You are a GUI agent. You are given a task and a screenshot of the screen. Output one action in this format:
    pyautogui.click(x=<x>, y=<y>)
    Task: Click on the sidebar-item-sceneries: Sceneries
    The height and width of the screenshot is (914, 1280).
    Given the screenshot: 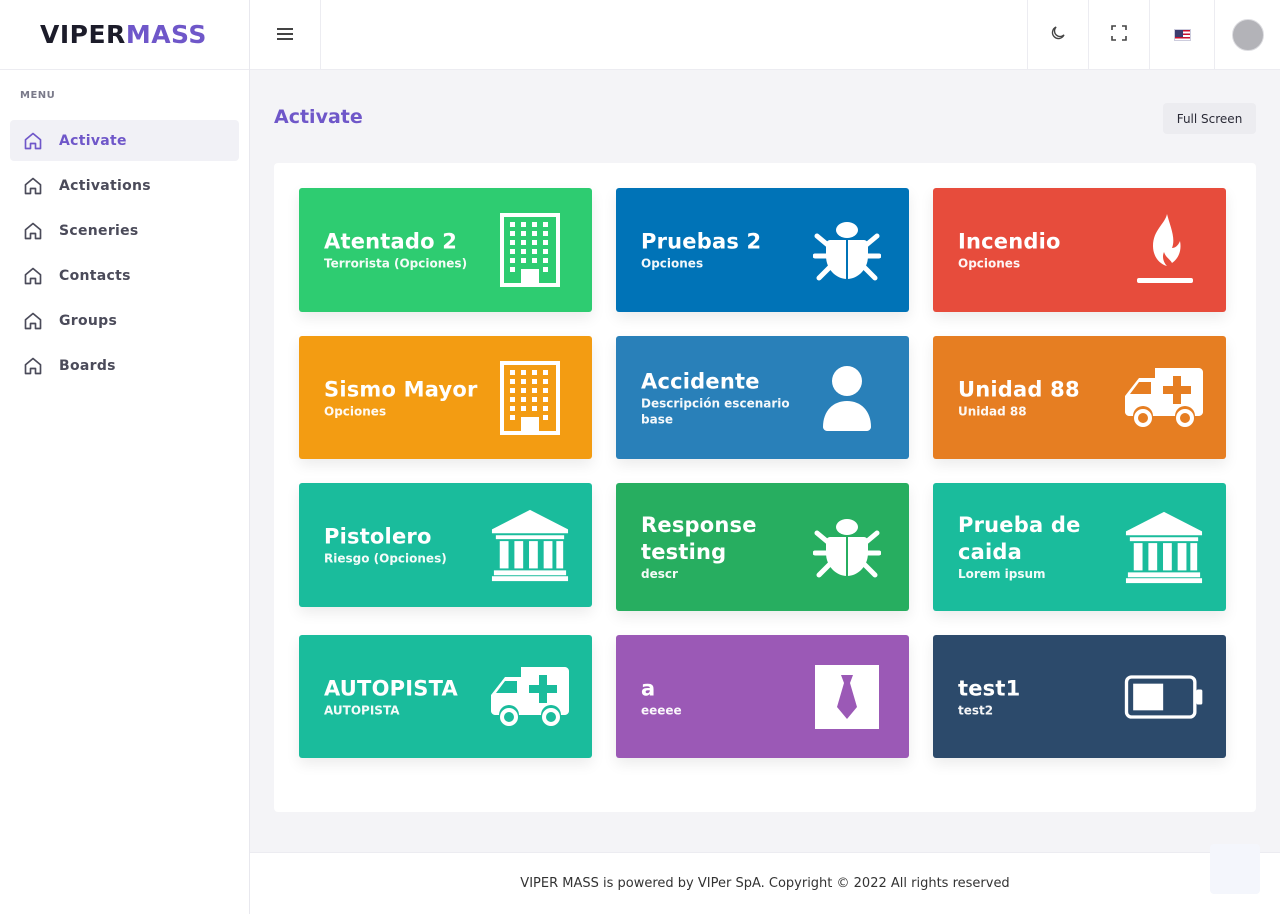 What is the action you would take?
    pyautogui.click(x=124, y=230)
    